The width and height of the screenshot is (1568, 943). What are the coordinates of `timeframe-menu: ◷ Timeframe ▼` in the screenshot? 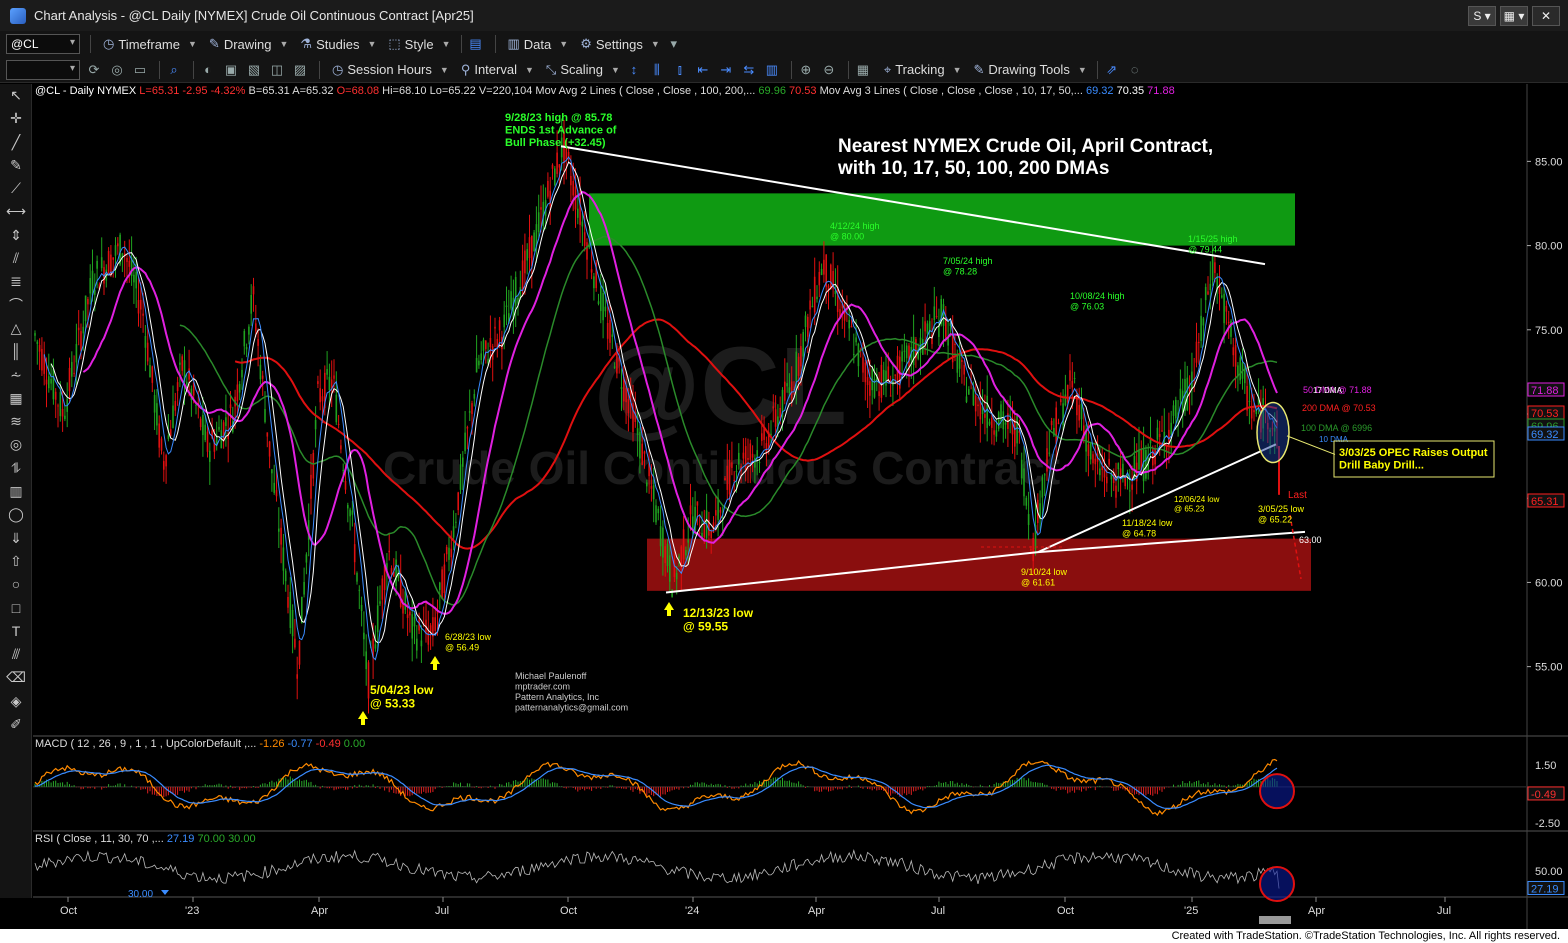 It's located at (150, 44).